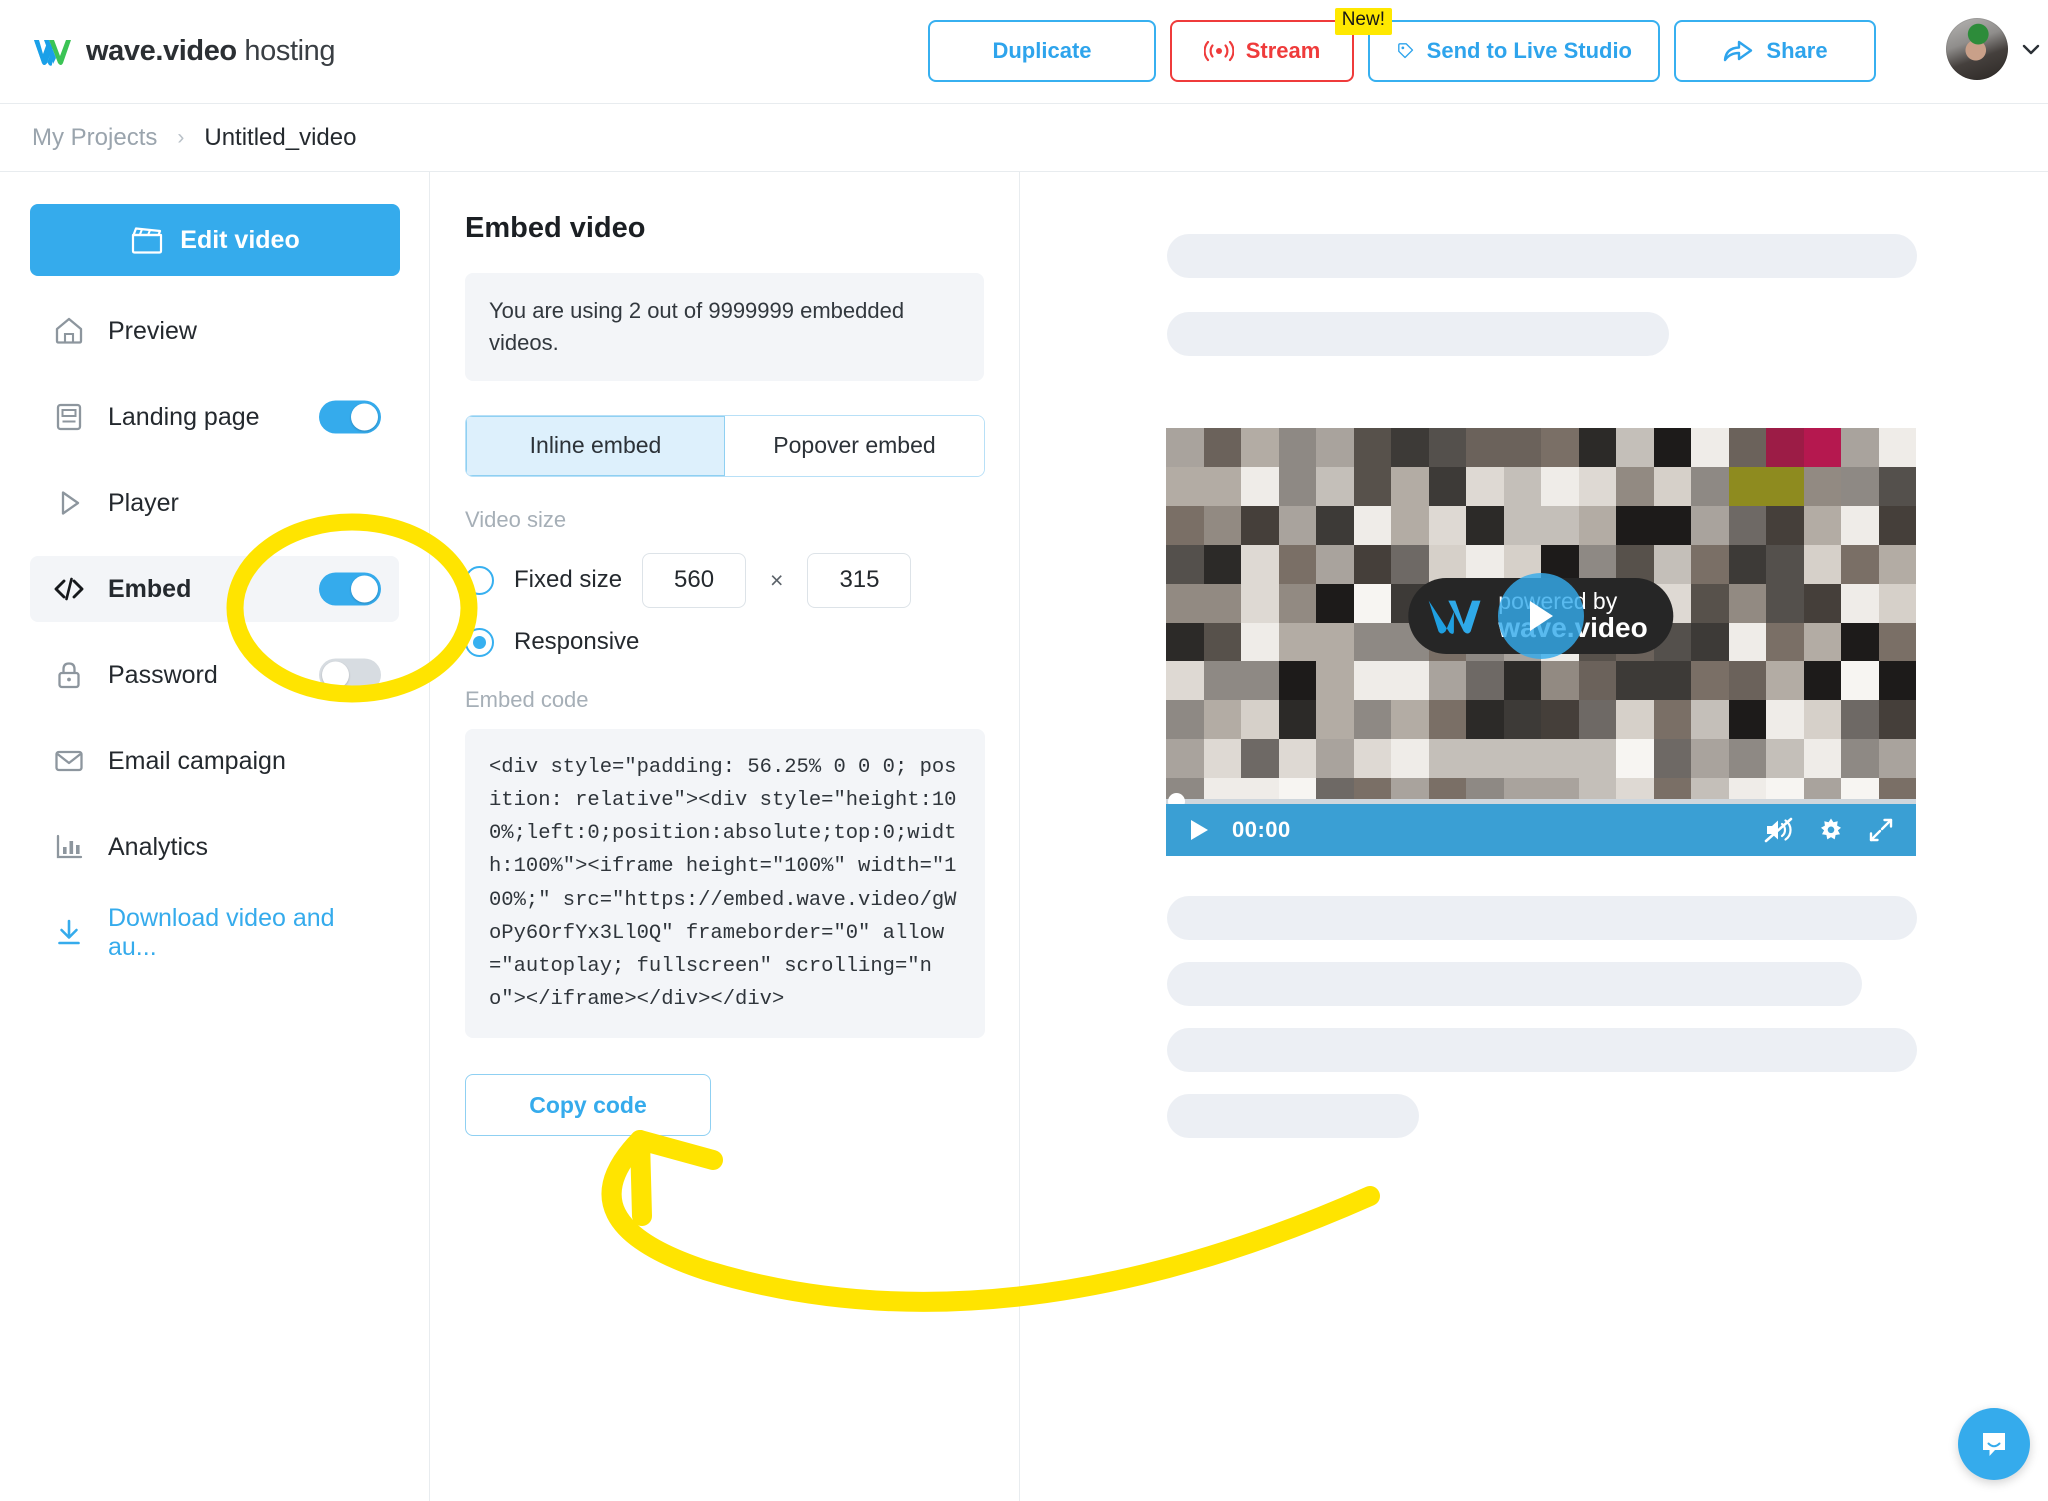 Image resolution: width=2048 pixels, height=1501 pixels. Describe the element at coordinates (1738, 51) in the screenshot. I see `share-arrow-icon` at that location.